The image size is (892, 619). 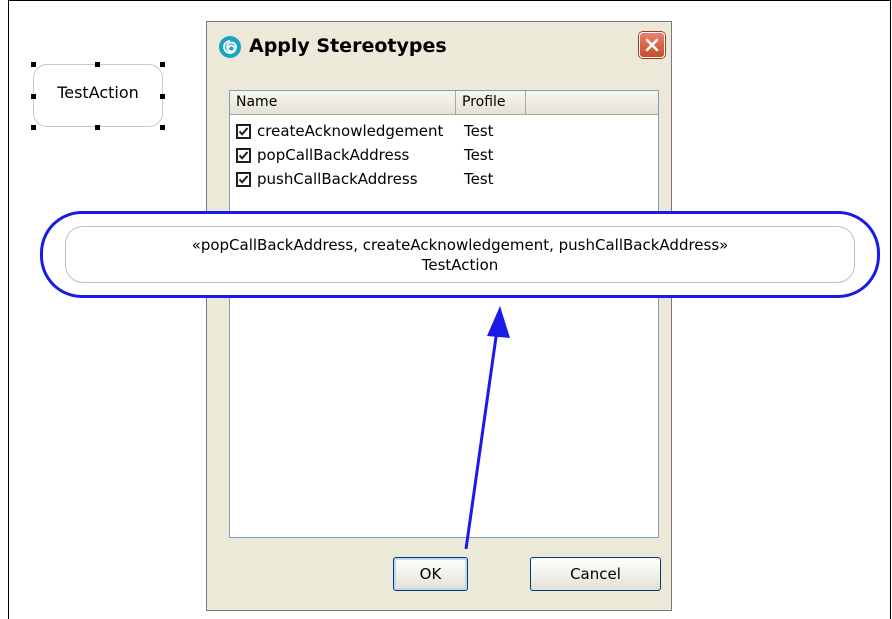 What do you see at coordinates (230, 47) in the screenshot?
I see `swirl-icon` at bounding box center [230, 47].